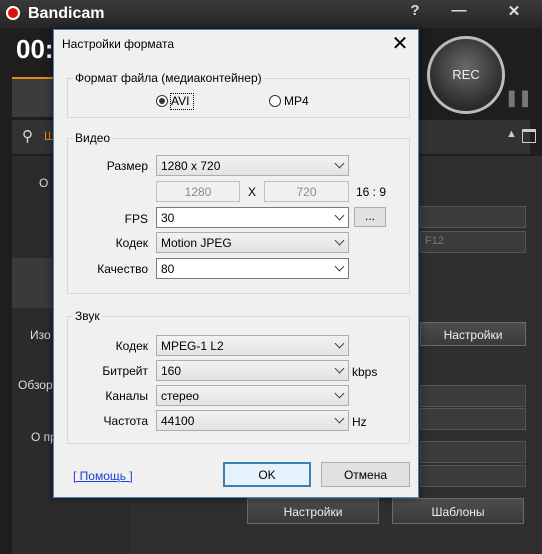 This screenshot has width=542, height=554. What do you see at coordinates (252, 370) in the screenshot?
I see `bitrate-select: 160` at bounding box center [252, 370].